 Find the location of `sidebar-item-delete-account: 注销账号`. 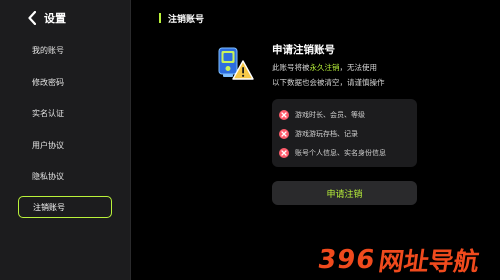

sidebar-item-delete-account: 注销账号 is located at coordinates (65, 207).